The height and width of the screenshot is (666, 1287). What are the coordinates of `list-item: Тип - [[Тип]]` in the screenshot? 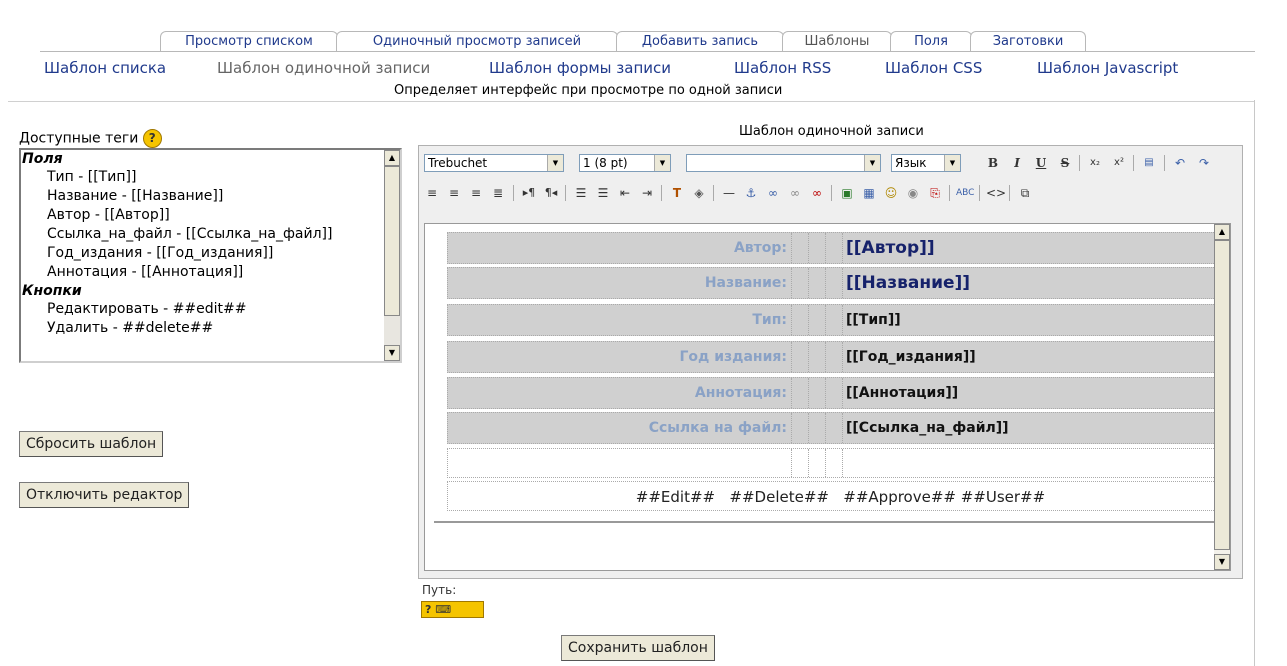 It's located at (210, 177).